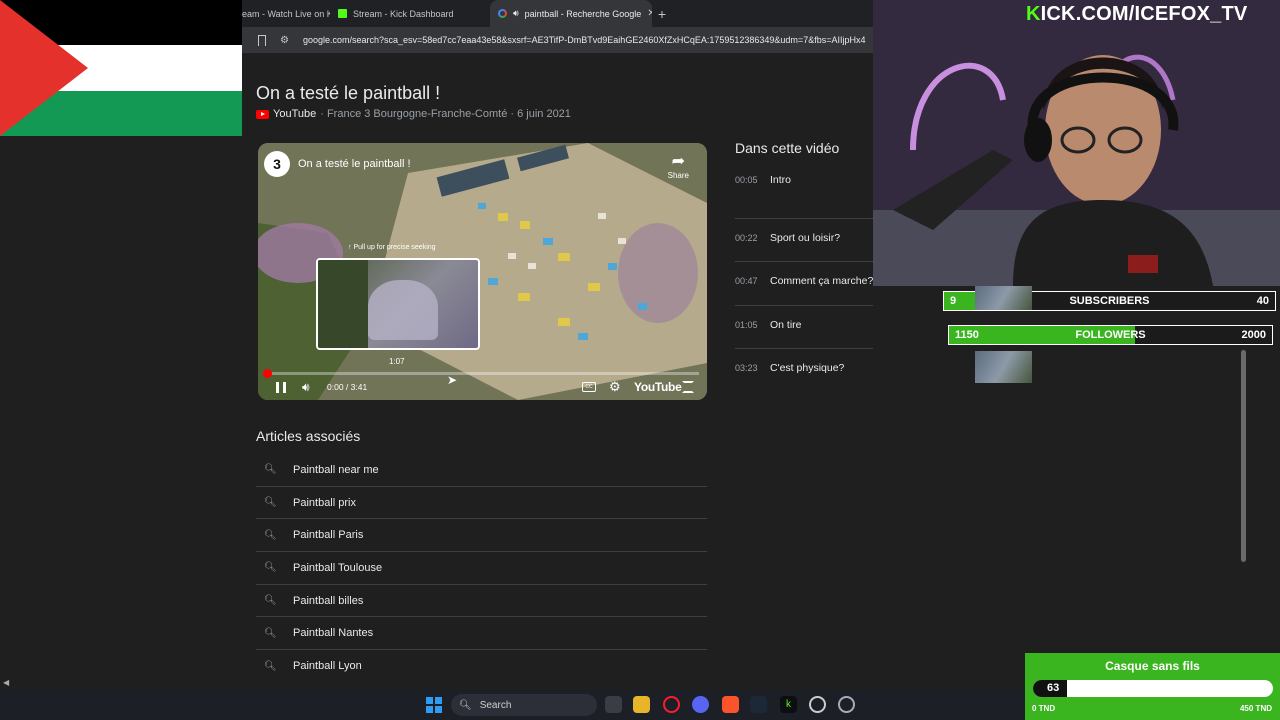  I want to click on channel-logo: 3, so click(277, 164).